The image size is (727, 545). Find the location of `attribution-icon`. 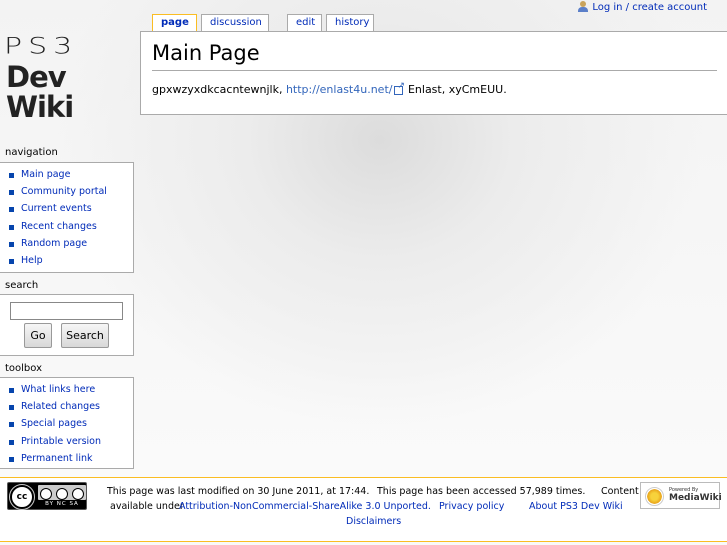

attribution-icon is located at coordinates (46, 494).